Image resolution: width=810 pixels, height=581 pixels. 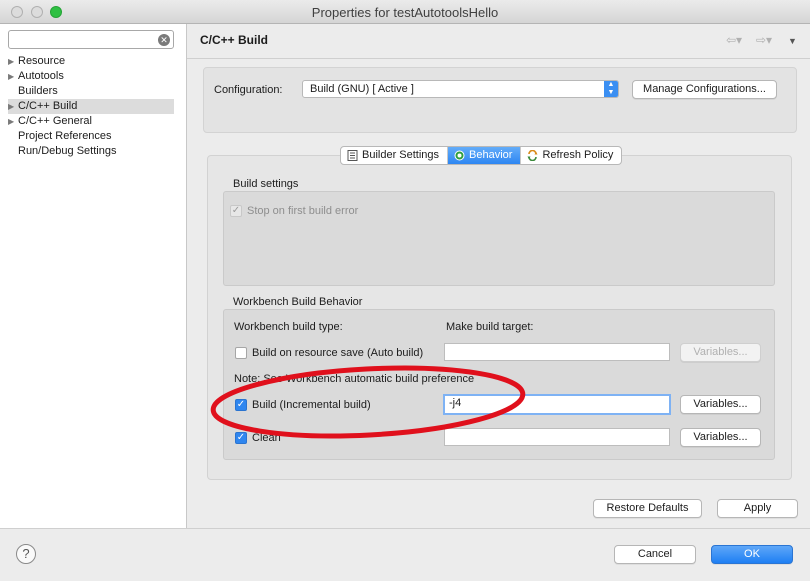 What do you see at coordinates (611, 89) in the screenshot?
I see `select-arrows-icon: ▲ ▼` at bounding box center [611, 89].